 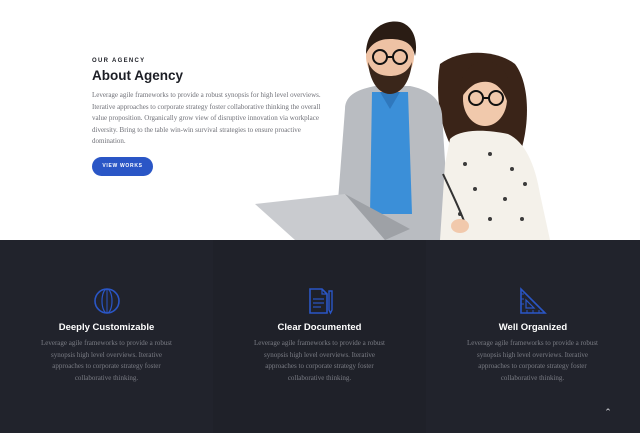 I want to click on feature-title: Clear Documented, so click(x=319, y=327).